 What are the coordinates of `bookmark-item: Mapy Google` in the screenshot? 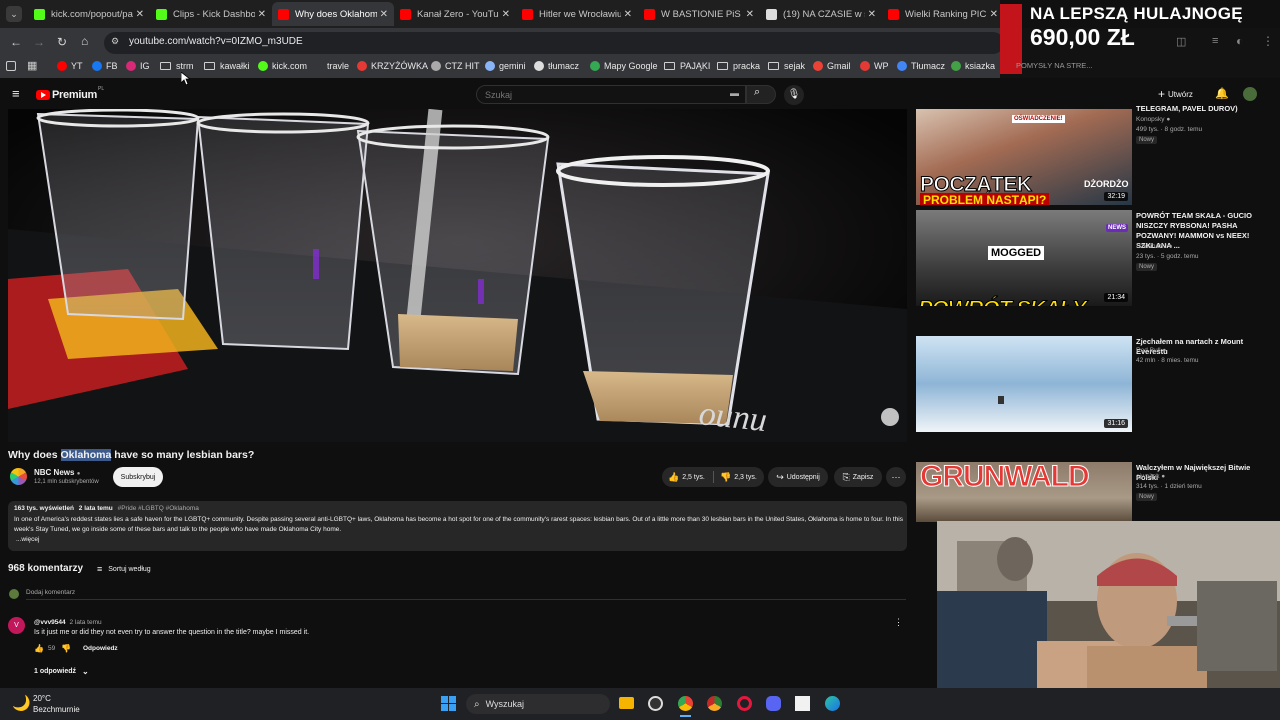 It's located at (624, 66).